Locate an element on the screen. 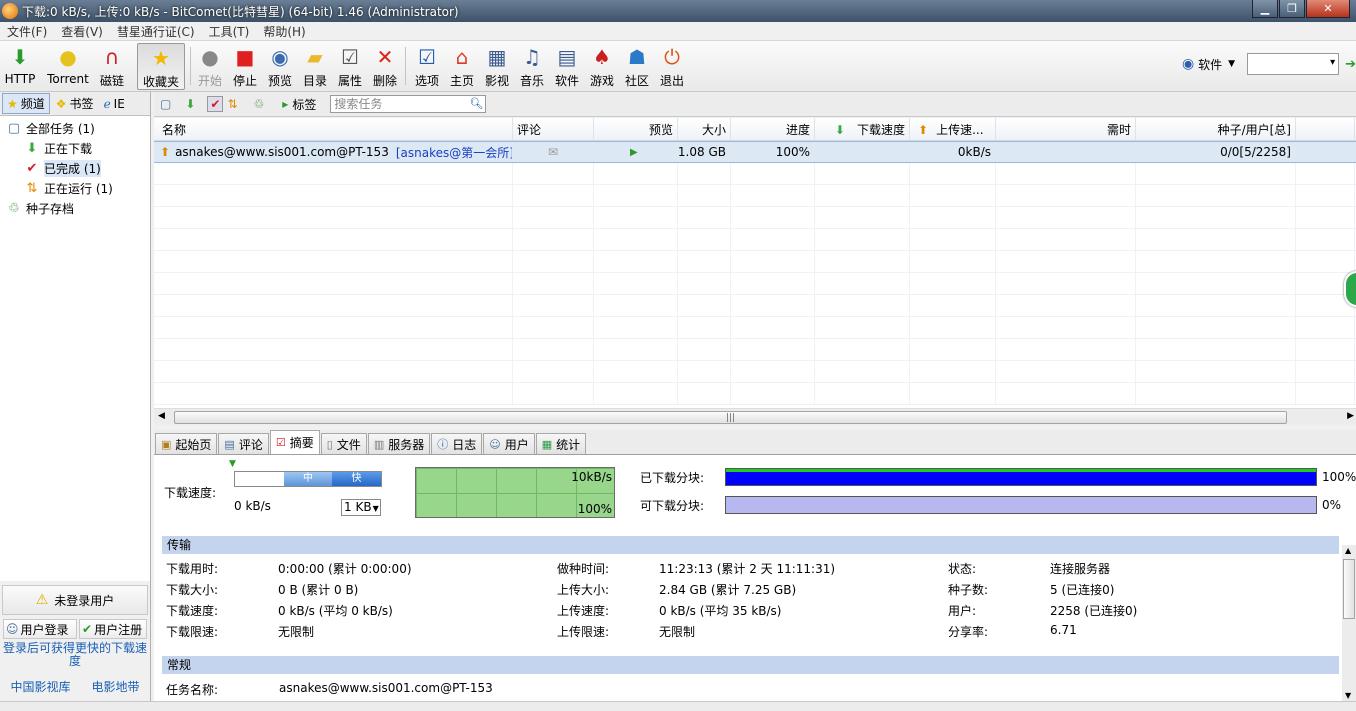 Image resolution: width=1356 pixels, height=711 pixels. col-down-speed: ⬇ 下载速度 is located at coordinates (862, 129).